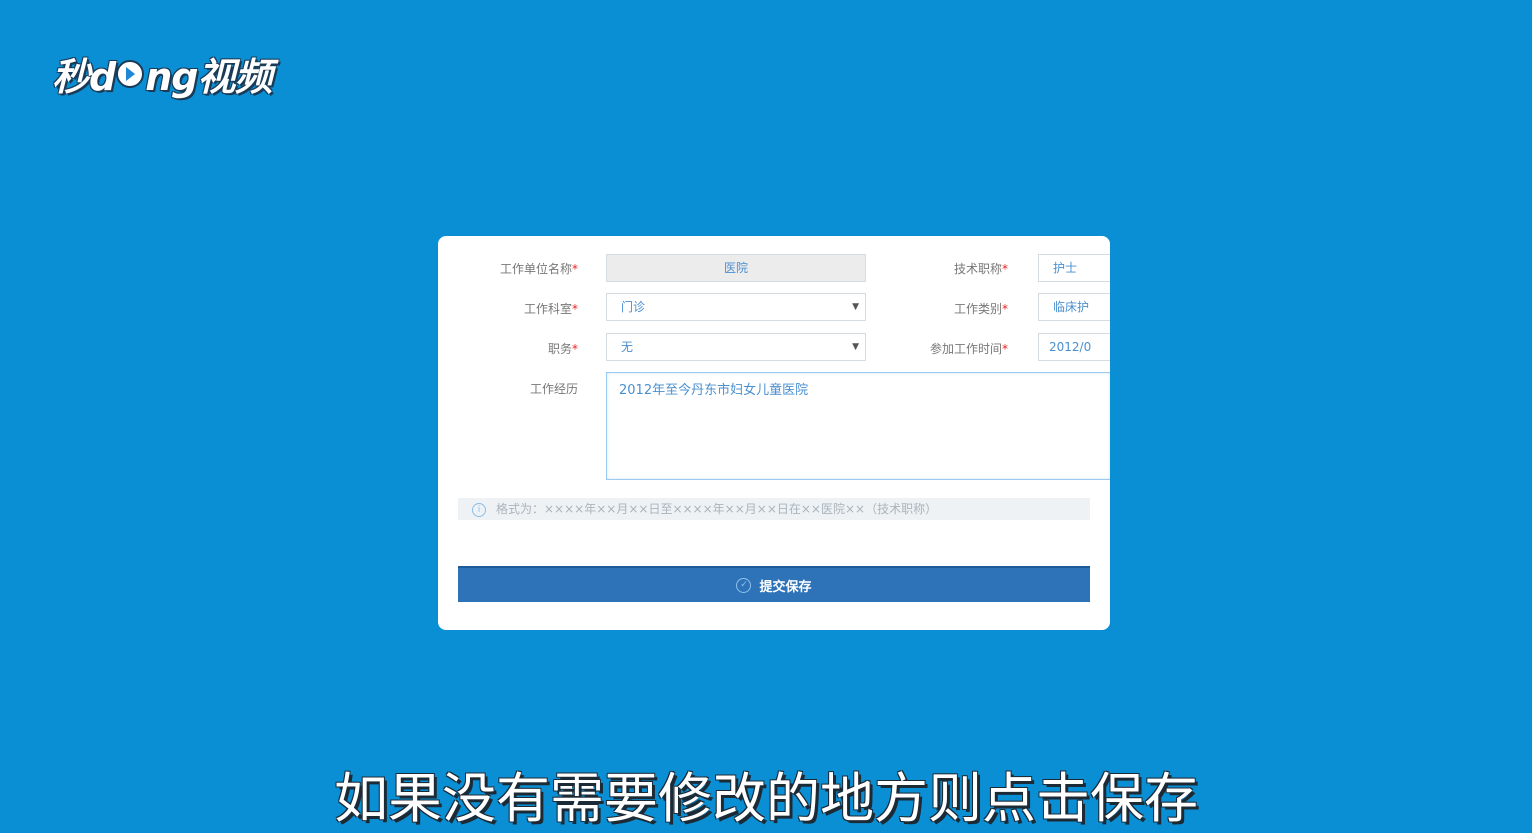  What do you see at coordinates (1074, 347) in the screenshot?
I see `start-date-field: 2012/0` at bounding box center [1074, 347].